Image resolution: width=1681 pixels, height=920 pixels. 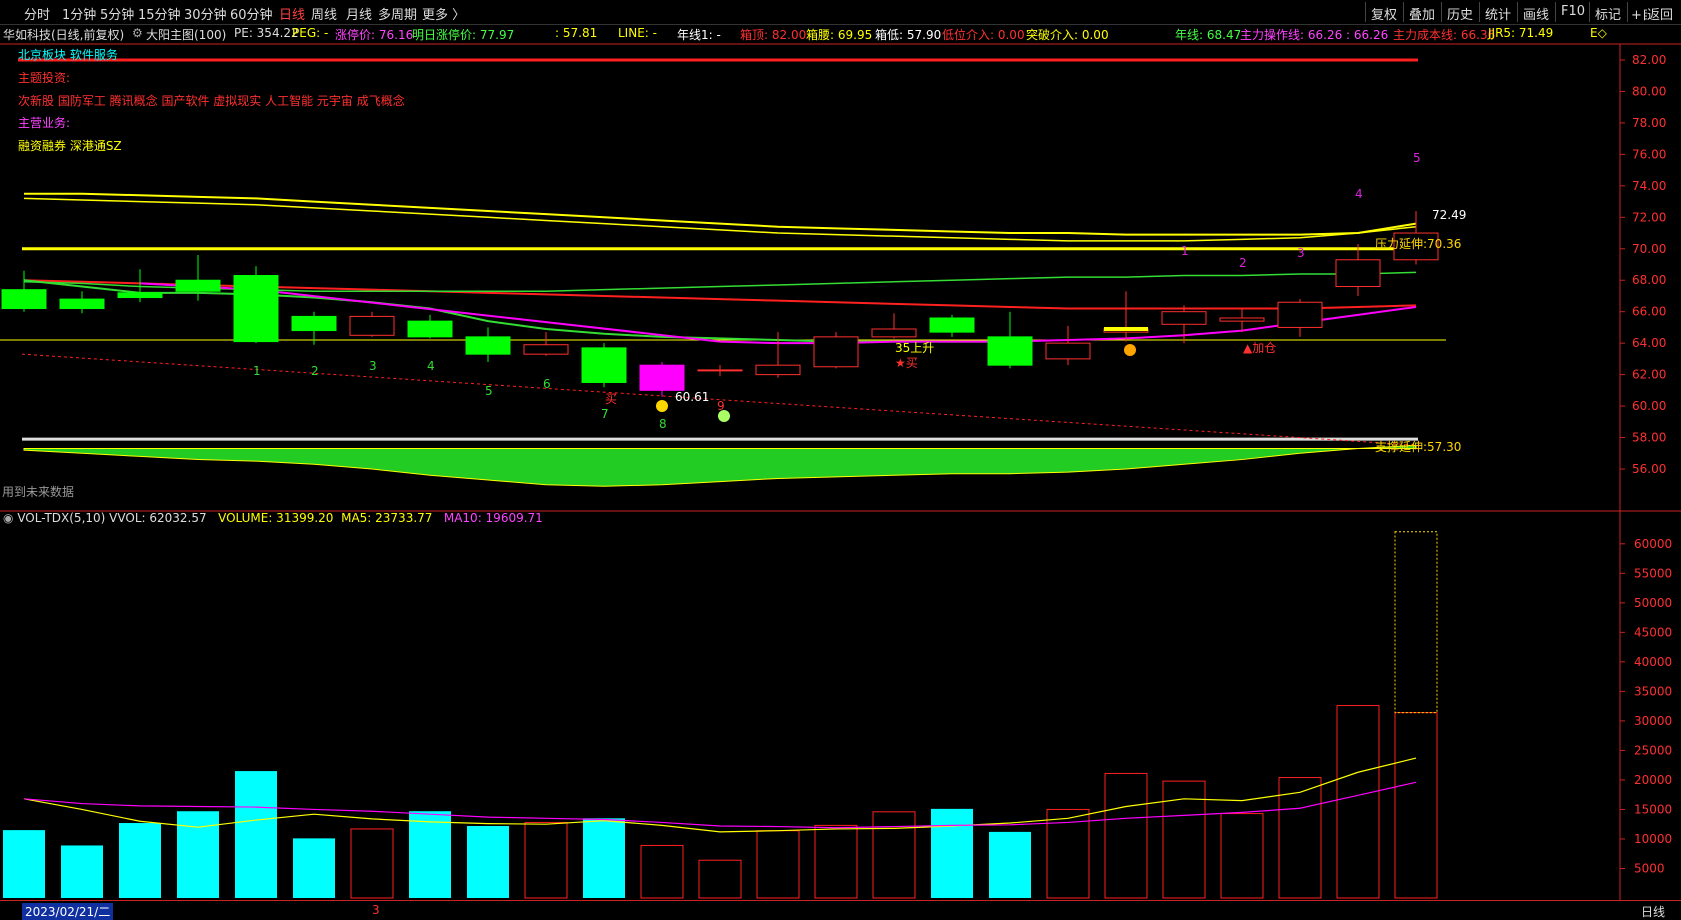 I want to click on up-count-number: 2, so click(x=1243, y=263).